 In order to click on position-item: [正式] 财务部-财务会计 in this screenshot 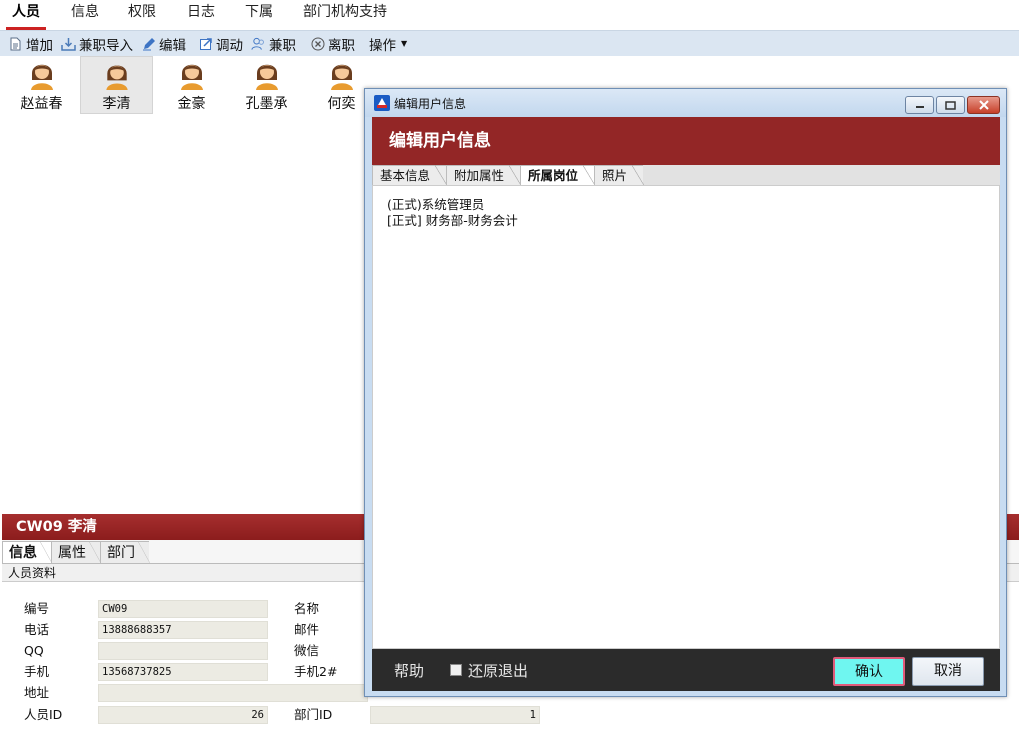, I will do `click(693, 221)`.